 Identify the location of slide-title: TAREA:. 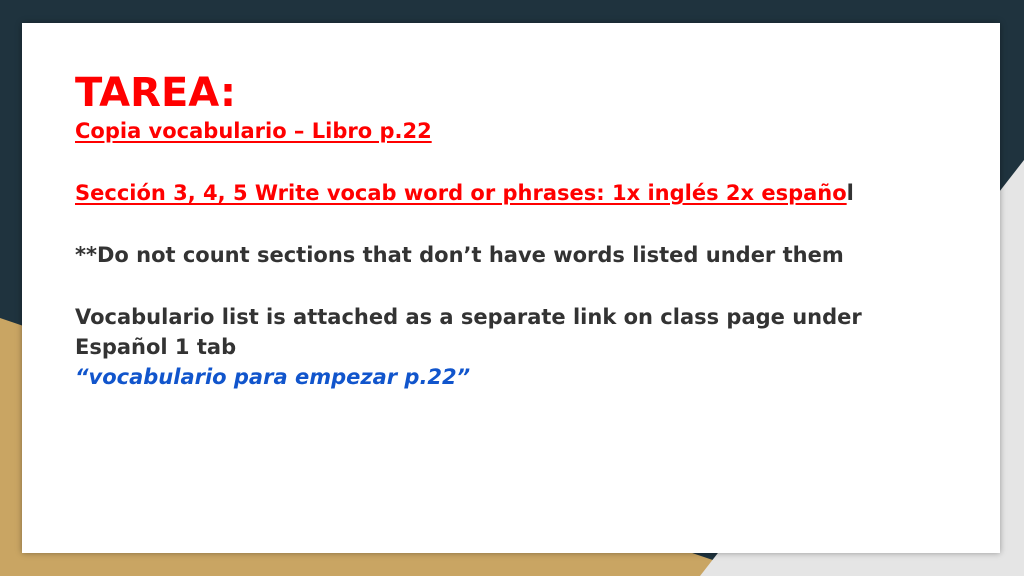
(155, 93).